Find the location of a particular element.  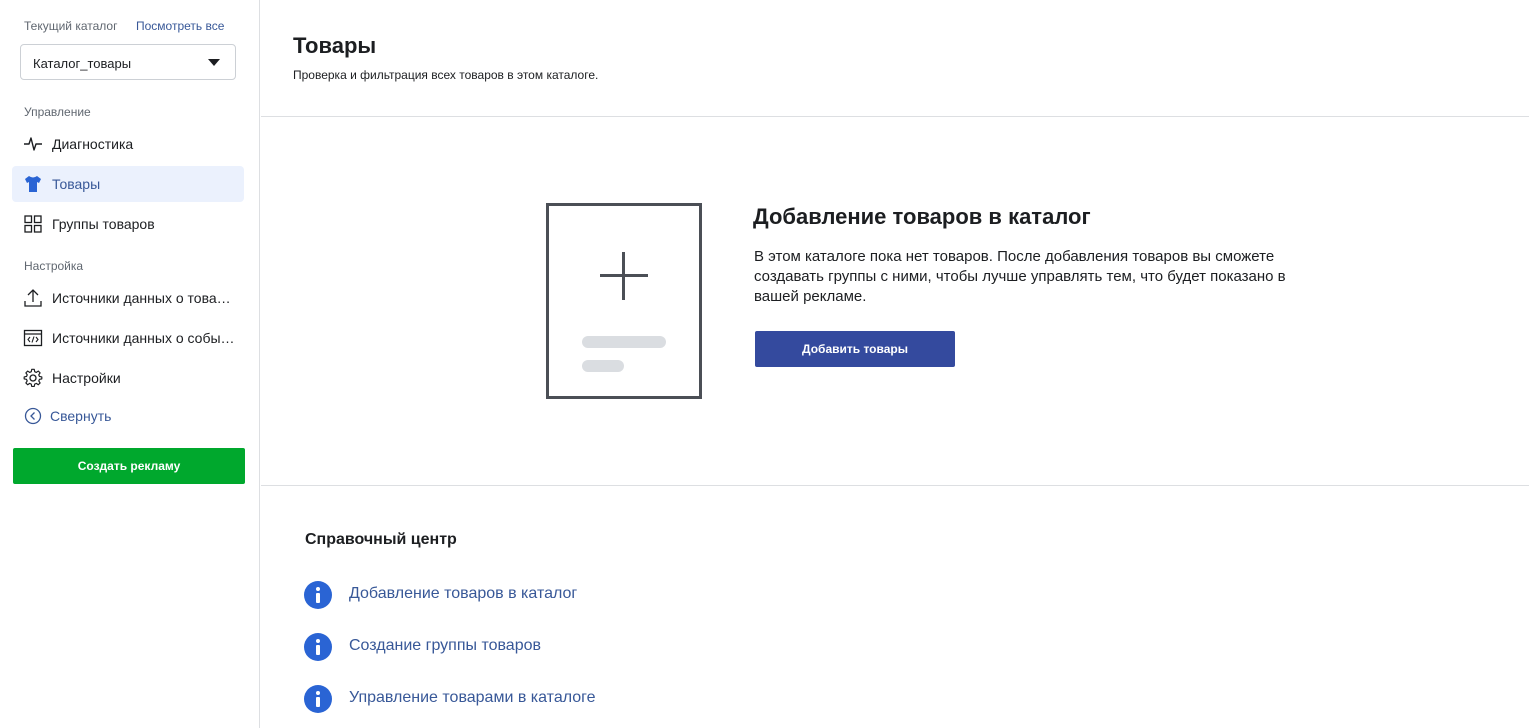

section-label-manage: Управление is located at coordinates (57, 112).